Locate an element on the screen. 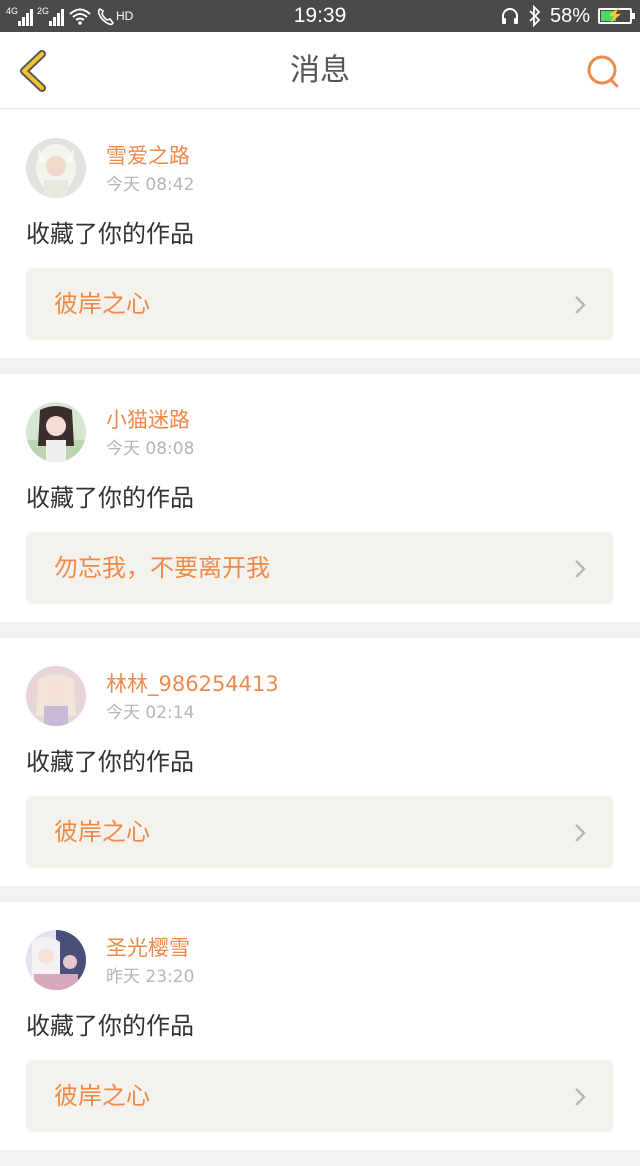 The width and height of the screenshot is (640, 1166). user-name: 小猫迷路 is located at coordinates (148, 420).